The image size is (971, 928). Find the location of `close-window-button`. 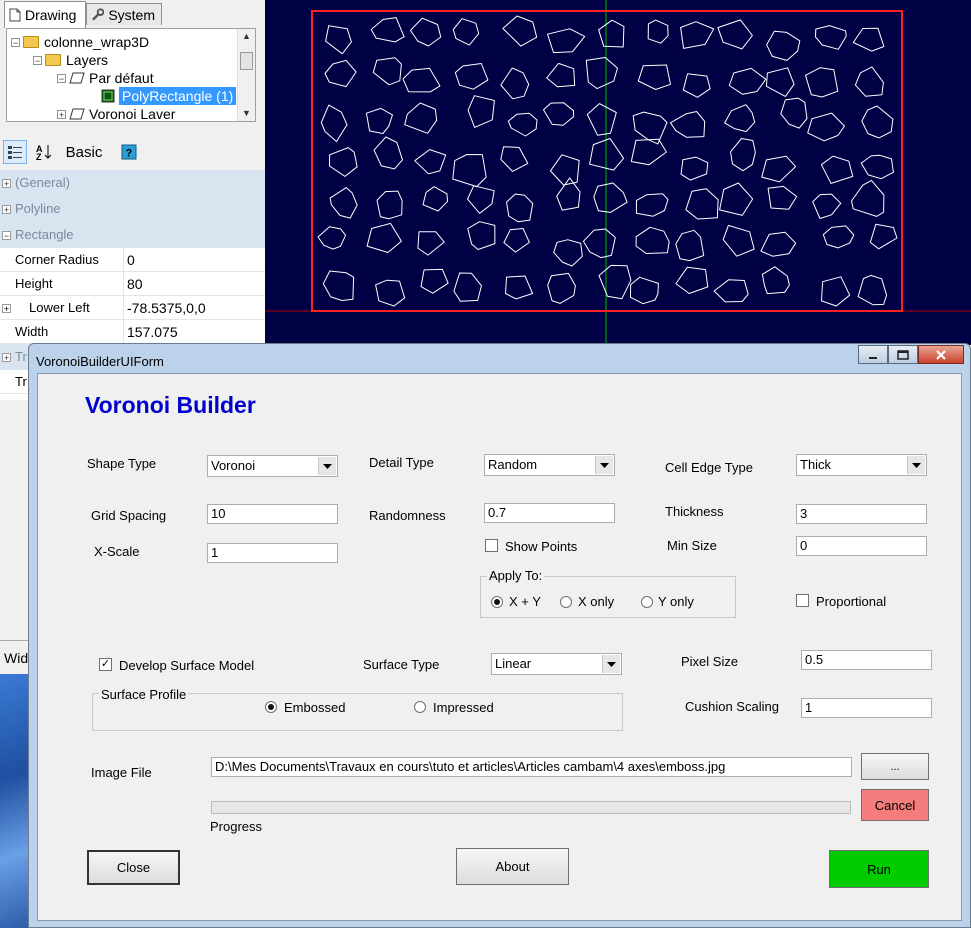

close-window-button is located at coordinates (941, 354).